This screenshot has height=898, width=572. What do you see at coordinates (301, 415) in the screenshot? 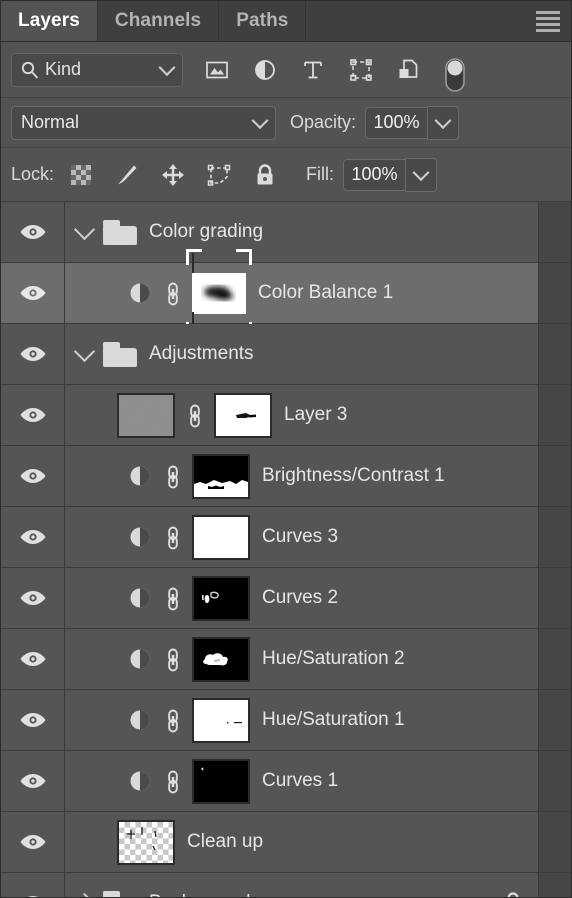
I see `layer-row-body: Layer 3` at bounding box center [301, 415].